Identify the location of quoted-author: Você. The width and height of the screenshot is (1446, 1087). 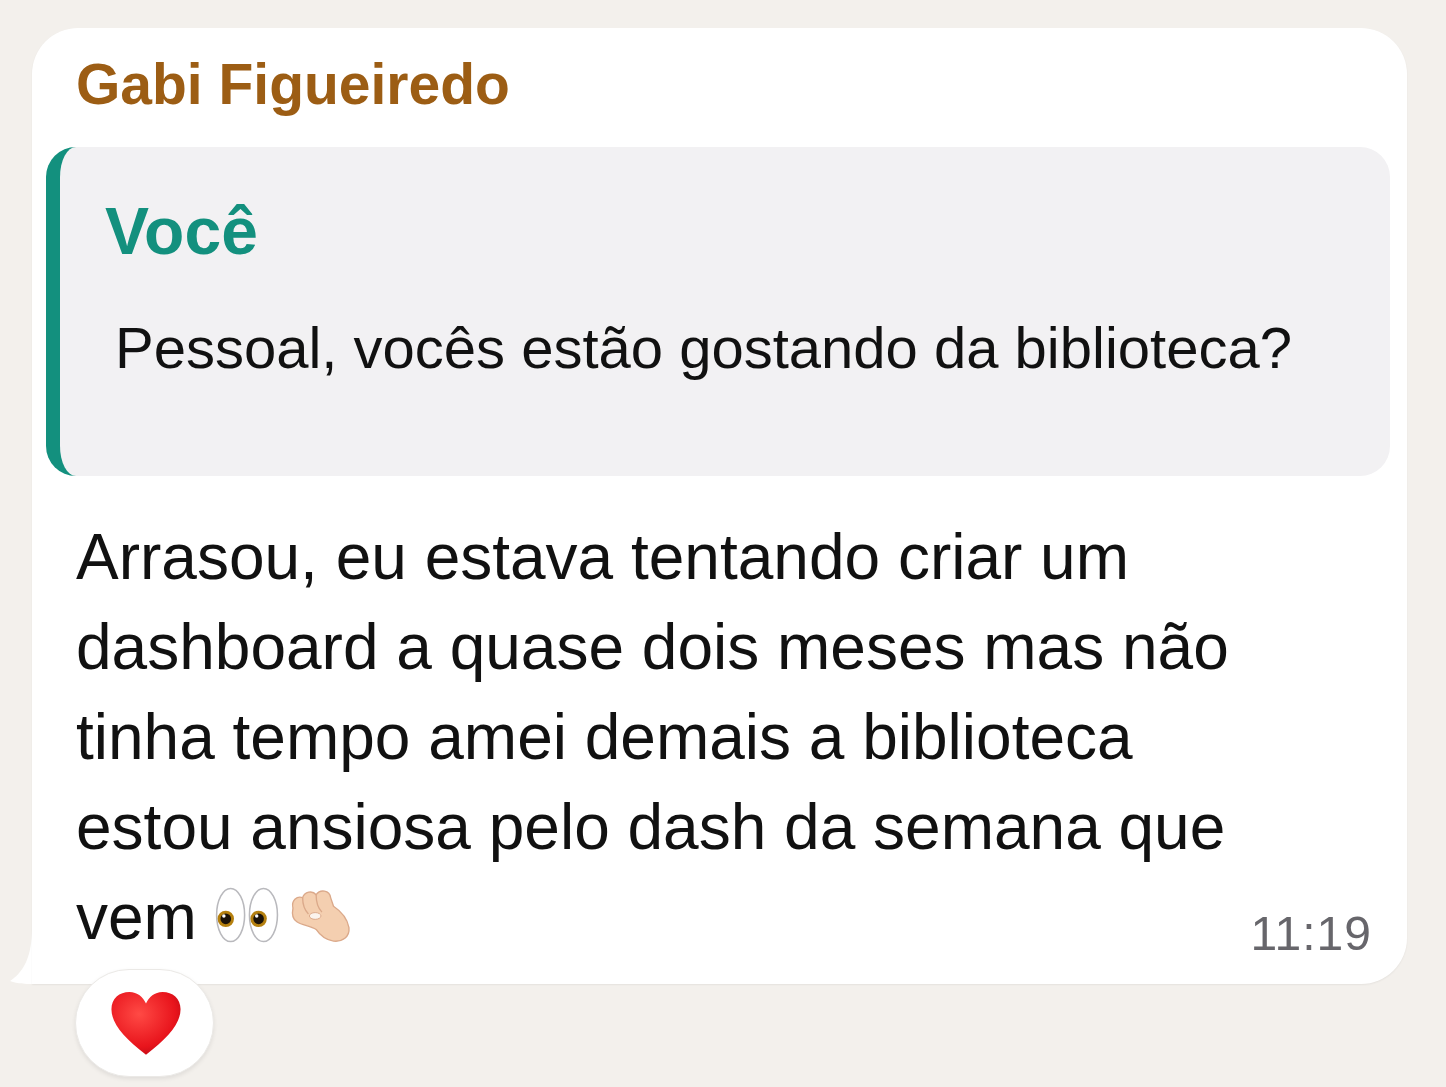
(181, 232).